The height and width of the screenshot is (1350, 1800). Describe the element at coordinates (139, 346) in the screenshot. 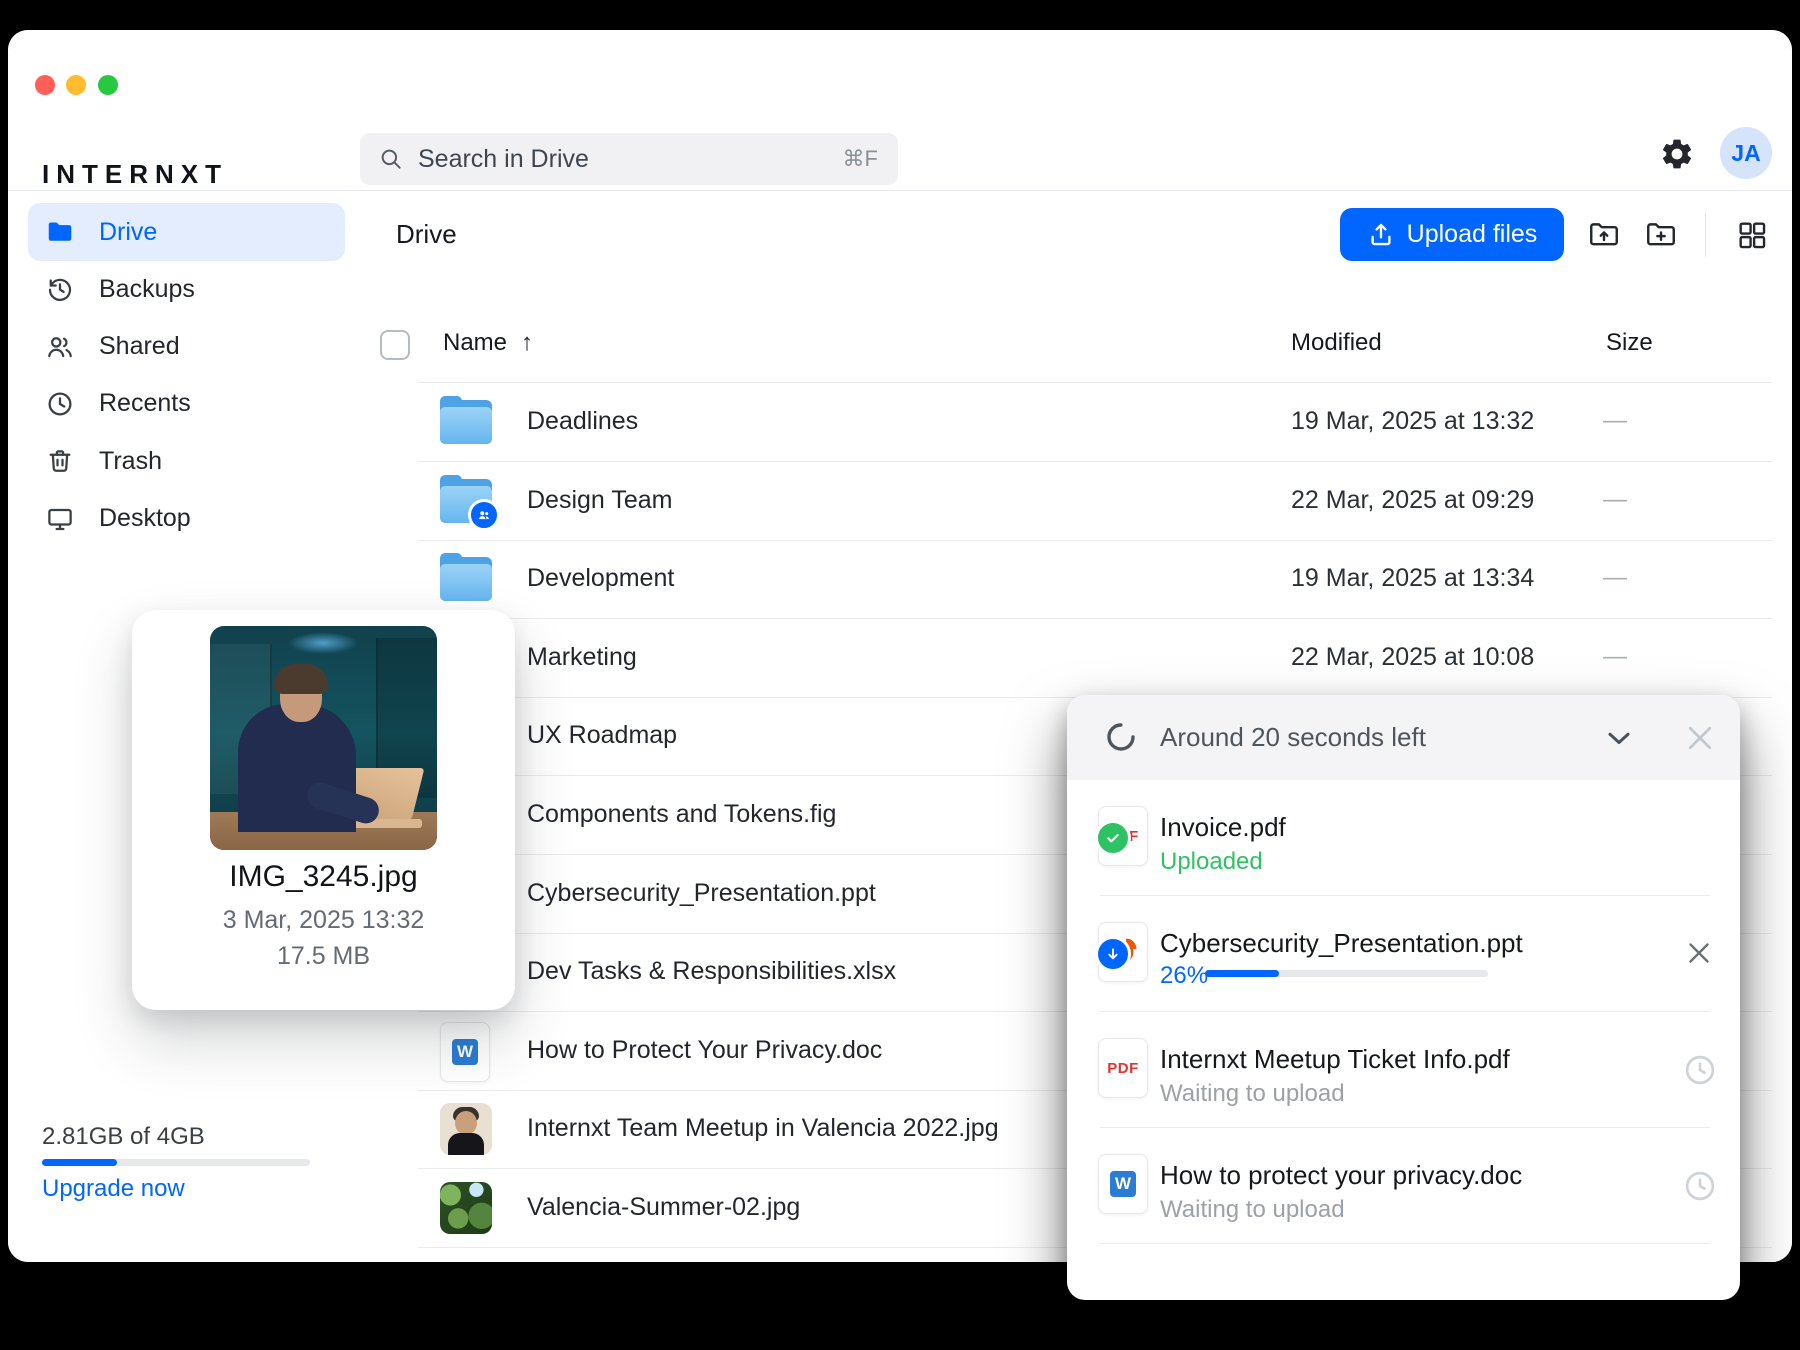

I see `sidebar-item-label: Shared` at that location.